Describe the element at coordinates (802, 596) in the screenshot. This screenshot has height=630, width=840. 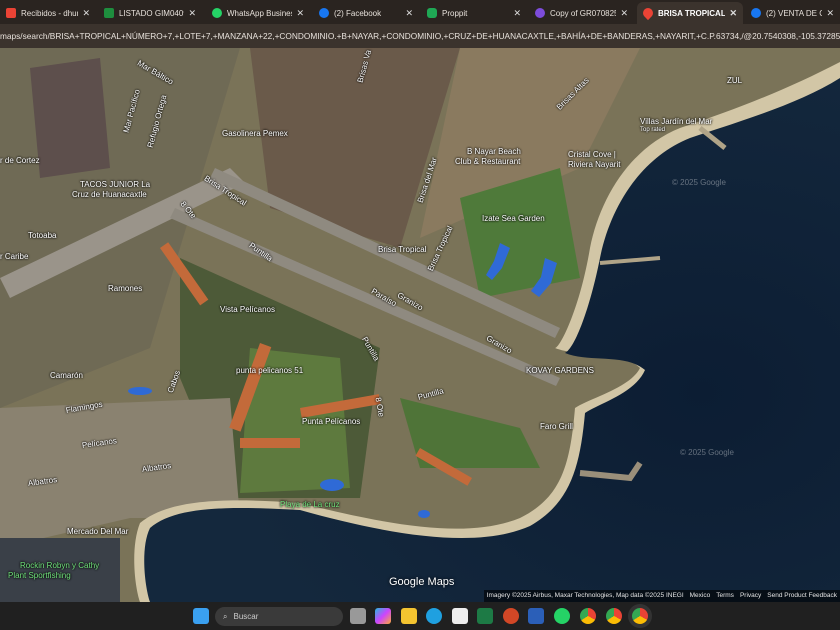
I see `feedback-link: Send Product Feedback` at that location.